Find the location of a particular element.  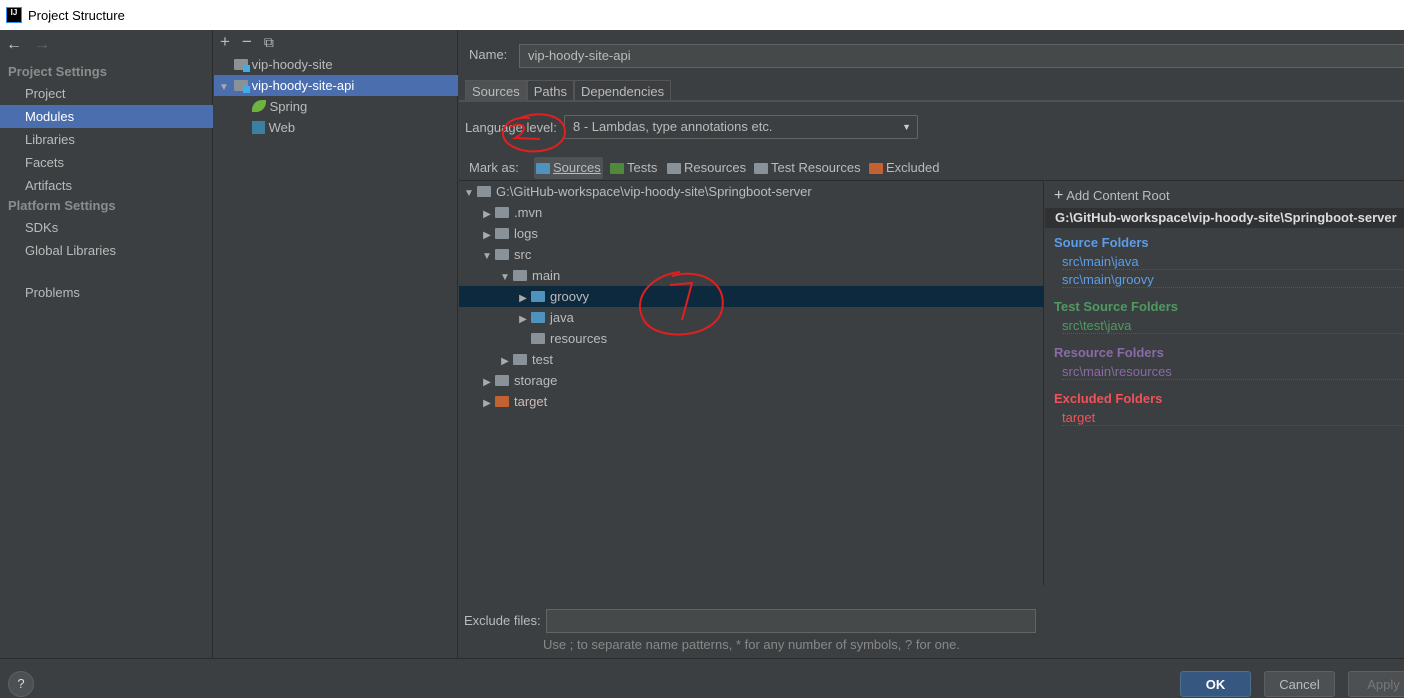

ok-button: OK is located at coordinates (1215, 684).